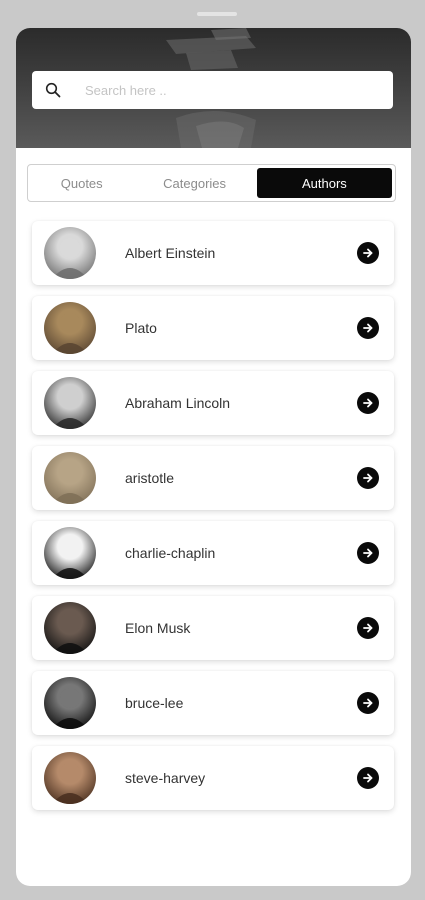  Describe the element at coordinates (213, 778) in the screenshot. I see `author-card: steve-harvey` at that location.